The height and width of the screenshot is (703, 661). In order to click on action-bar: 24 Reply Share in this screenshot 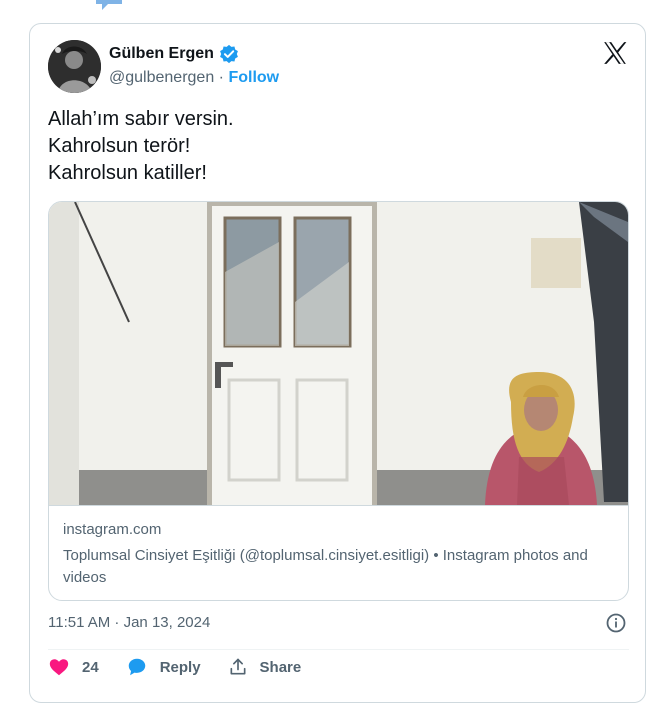, I will do `click(188, 667)`.